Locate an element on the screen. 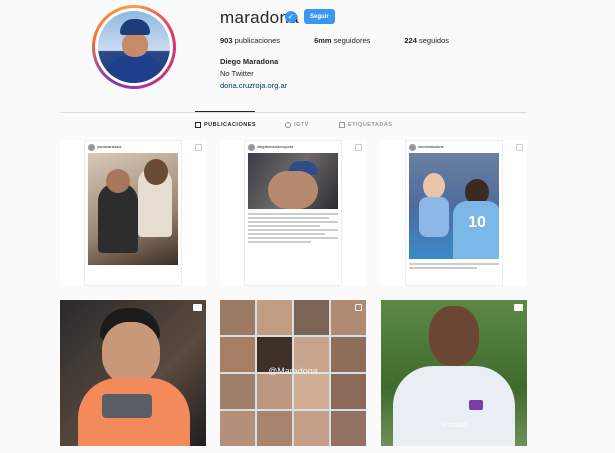 Image resolution: width=615 pixels, height=453 pixels. player-shirt is located at coordinates (454, 406).